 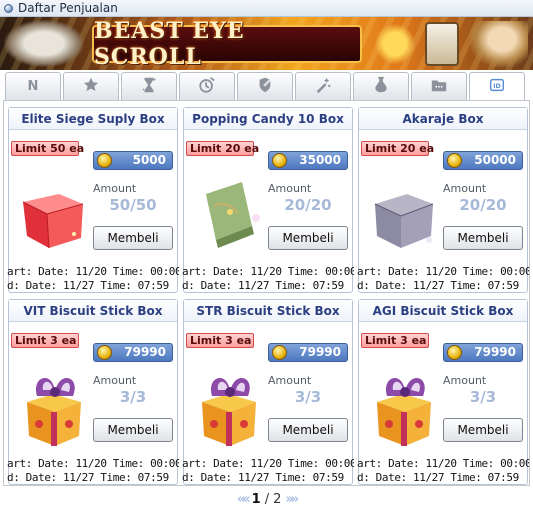 I want to click on beast-skull-art, so click(x=44, y=43).